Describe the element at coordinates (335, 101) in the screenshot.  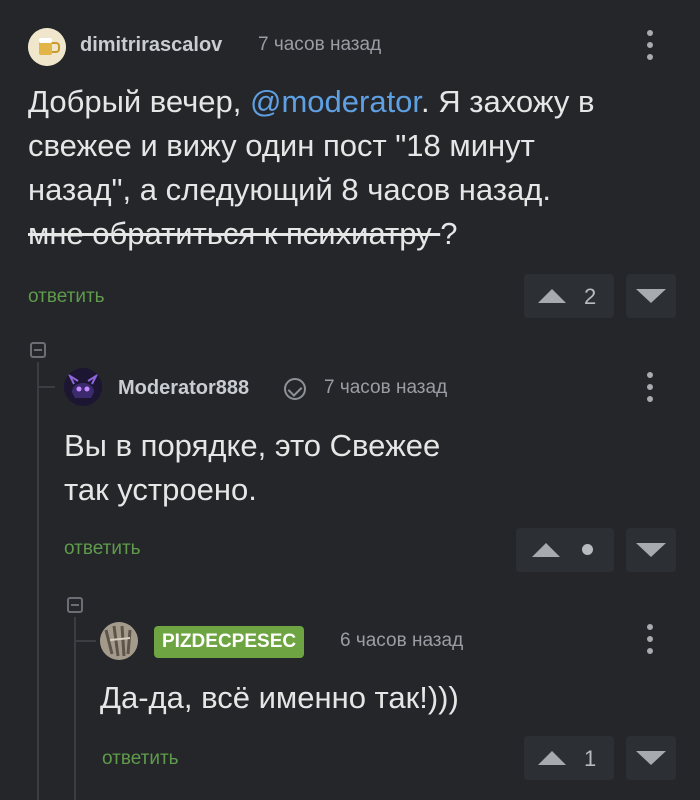
I see `mention-link: @moderator` at that location.